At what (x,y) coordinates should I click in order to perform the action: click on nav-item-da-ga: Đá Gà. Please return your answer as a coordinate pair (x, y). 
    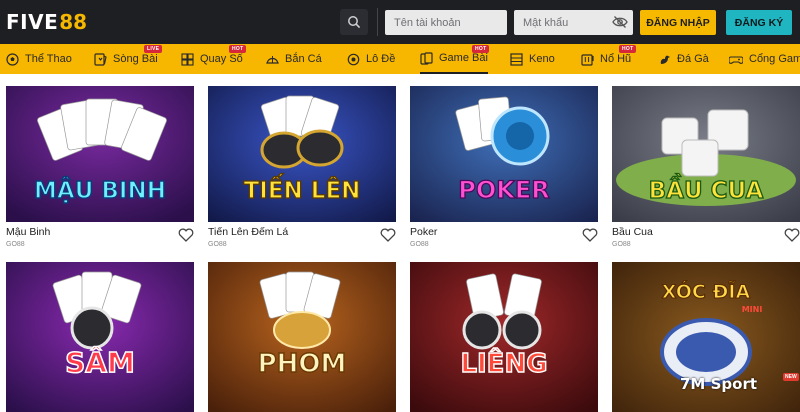
    Looking at the image, I should click on (683, 59).